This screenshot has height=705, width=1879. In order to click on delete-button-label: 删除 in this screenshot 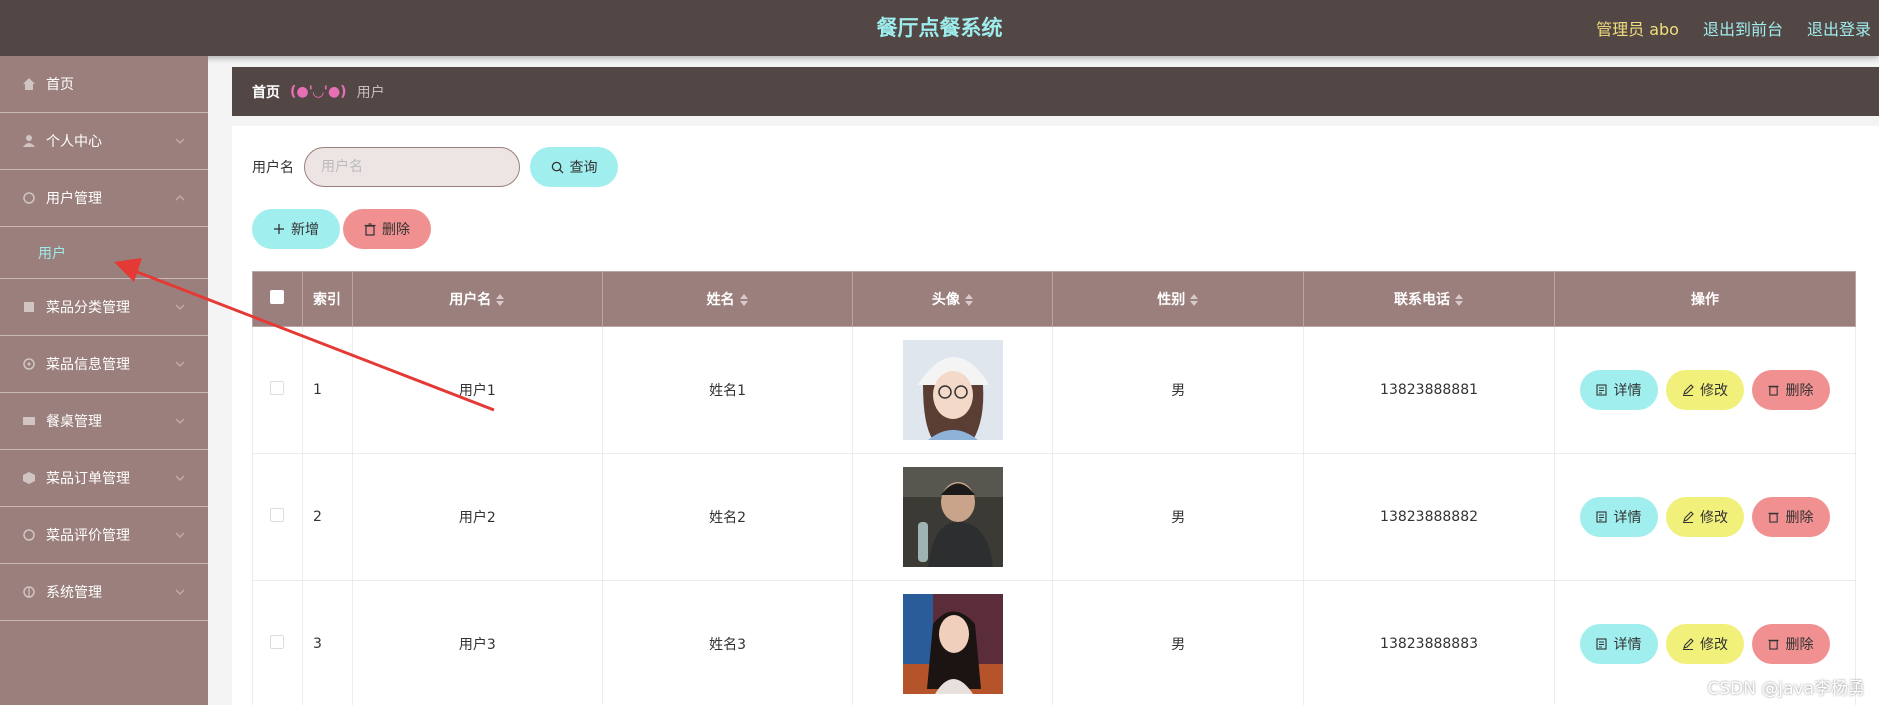, I will do `click(1799, 645)`.